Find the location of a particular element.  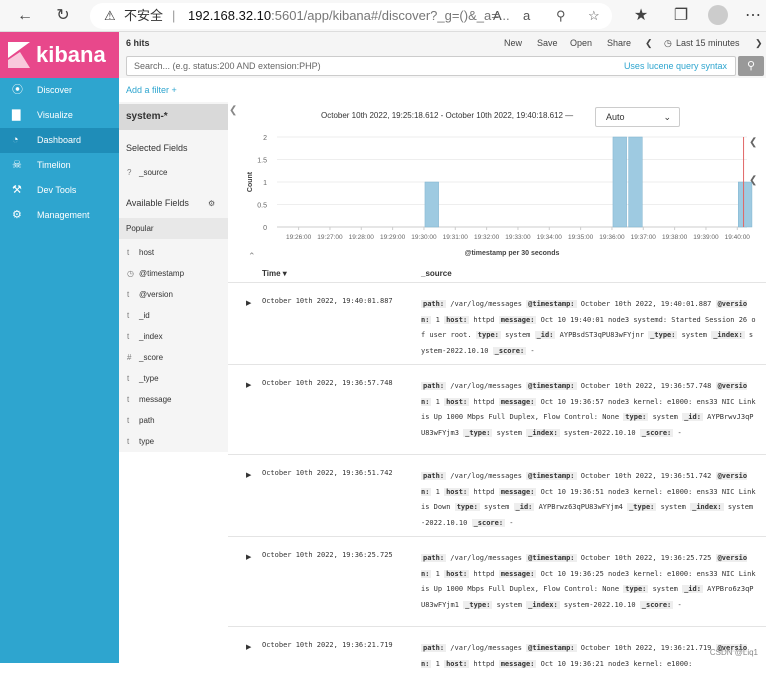

sidebar-item-label: Dev Tools is located at coordinates (56, 190).